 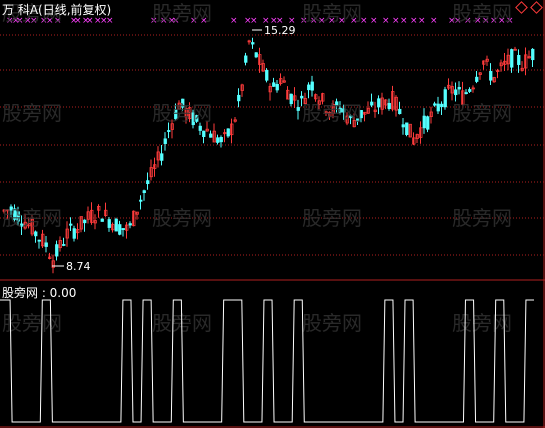 I want to click on indicator-label: 股旁网 : 0.00, so click(x=39, y=293).